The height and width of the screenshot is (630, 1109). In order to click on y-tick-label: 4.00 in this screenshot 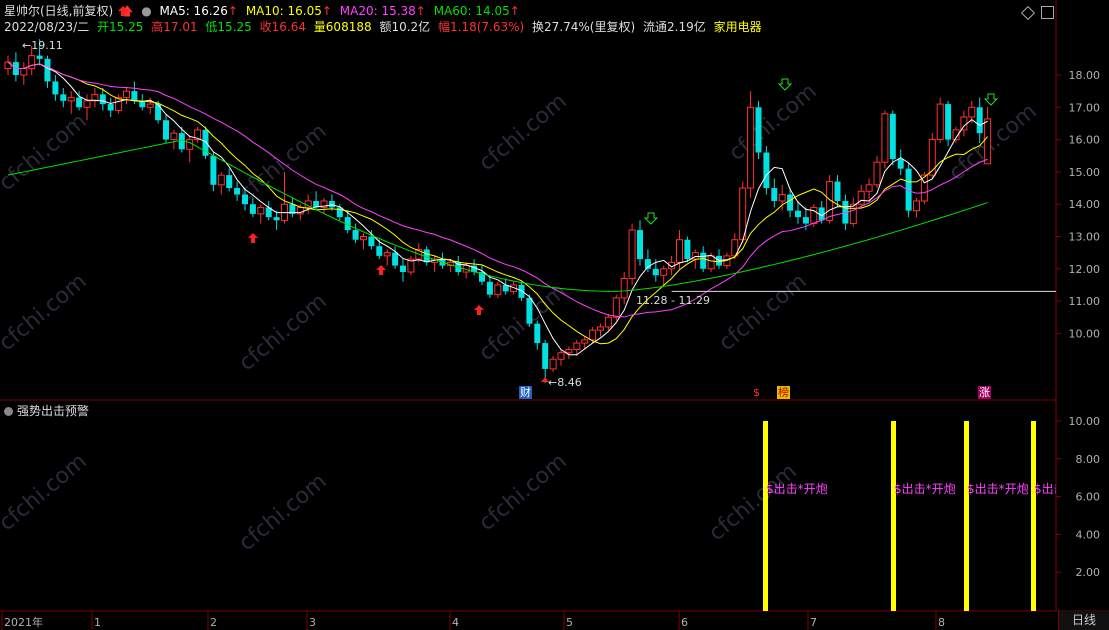, I will do `click(1088, 534)`.